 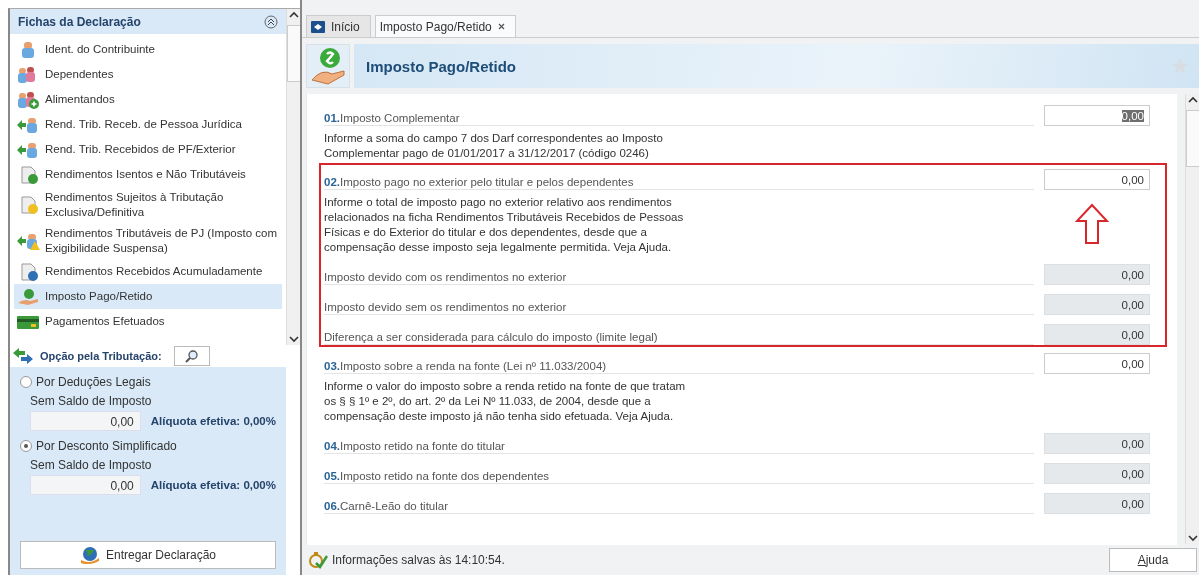 I want to click on field-description: Informe a soma do campo 7 dos Darf correspondentes ao Imposto Complementar pago de 01/01/2017 a 31/12/2017 (código 0246), so click(x=494, y=146).